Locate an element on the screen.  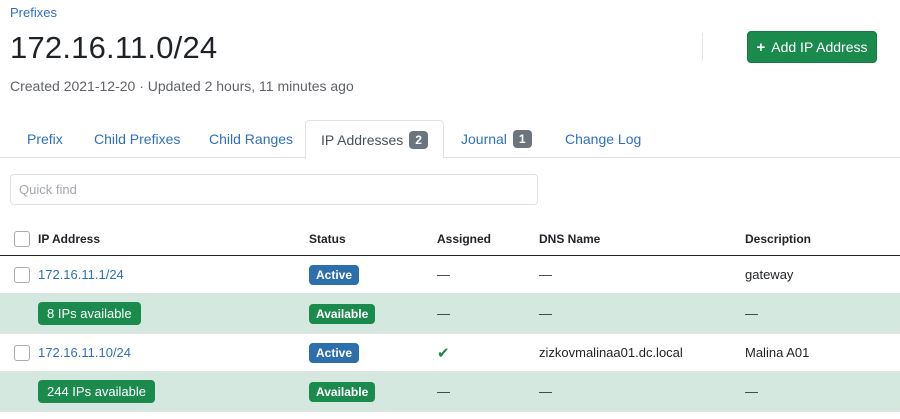
ip-address-link: 172.16.11.10/24 is located at coordinates (84, 352).